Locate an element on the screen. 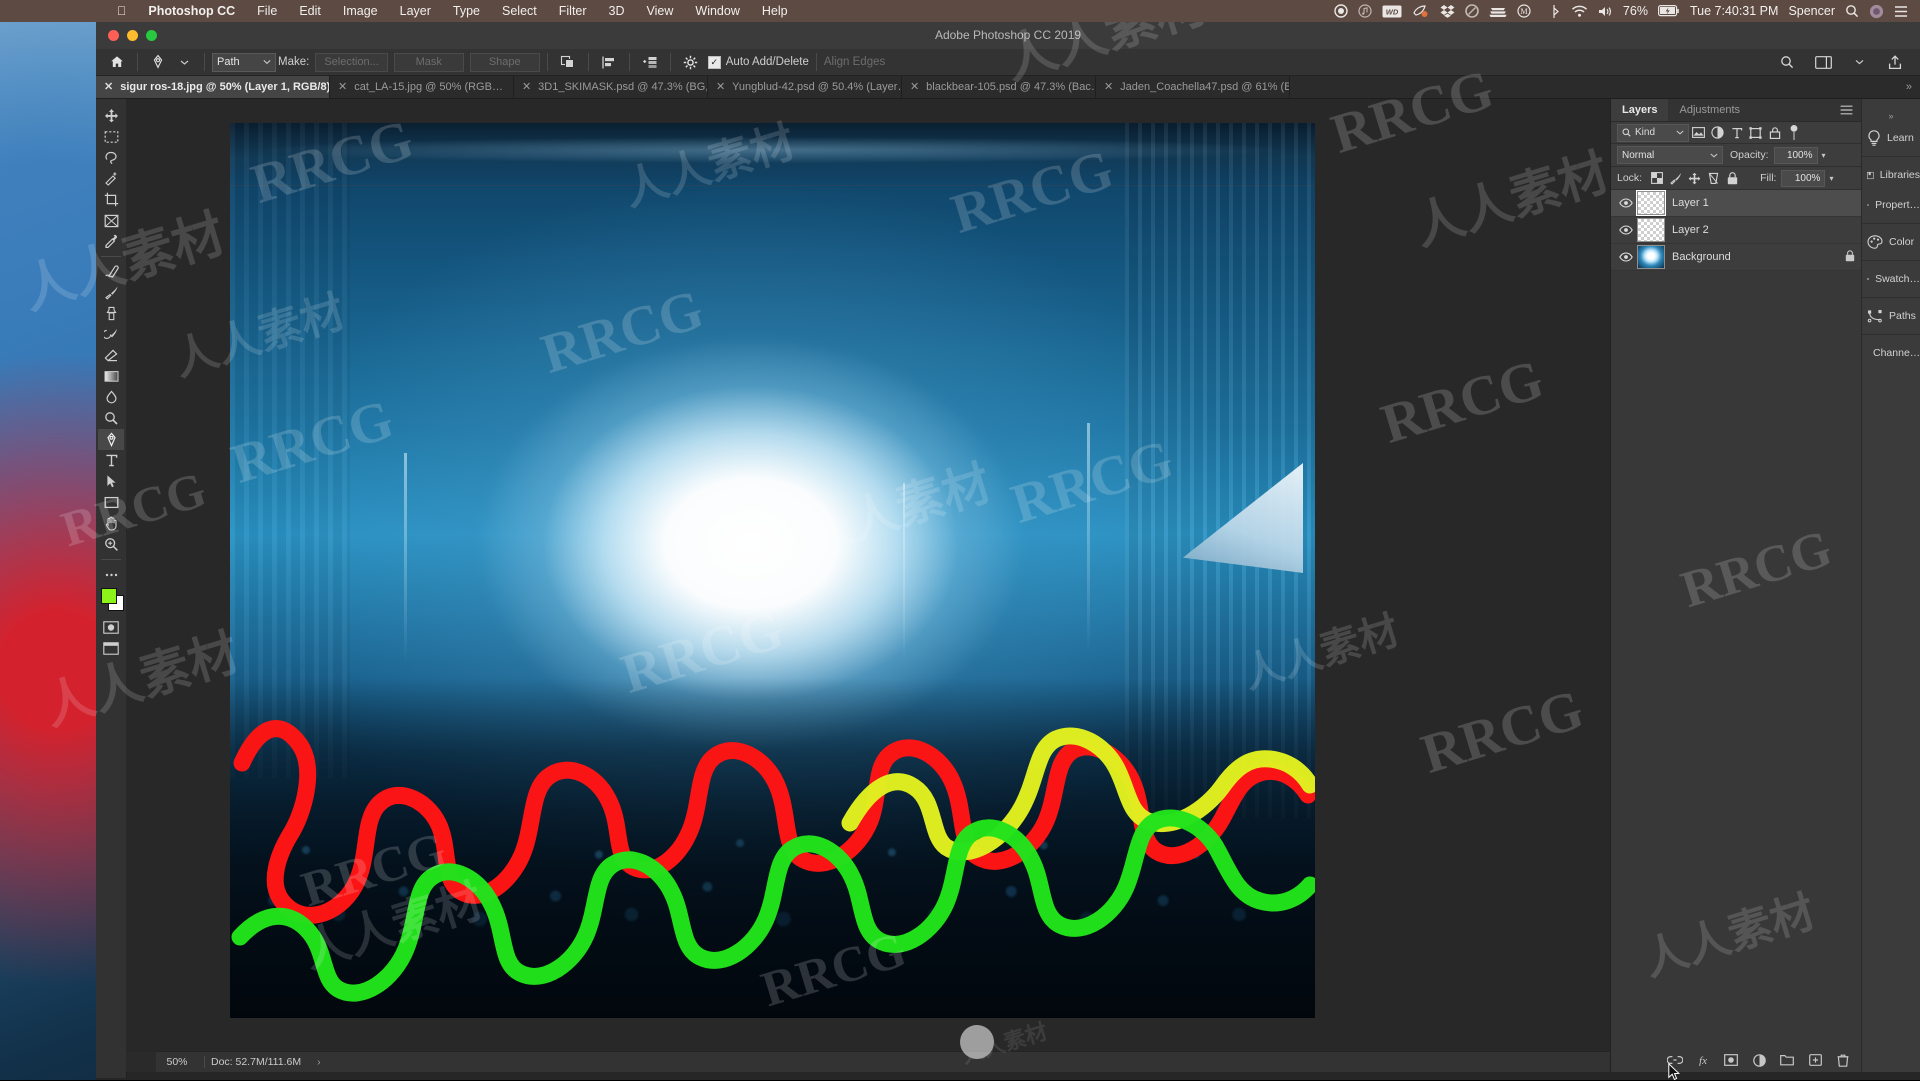 This screenshot has width=1920, height=1081. lock-all-icon is located at coordinates (1732, 178).